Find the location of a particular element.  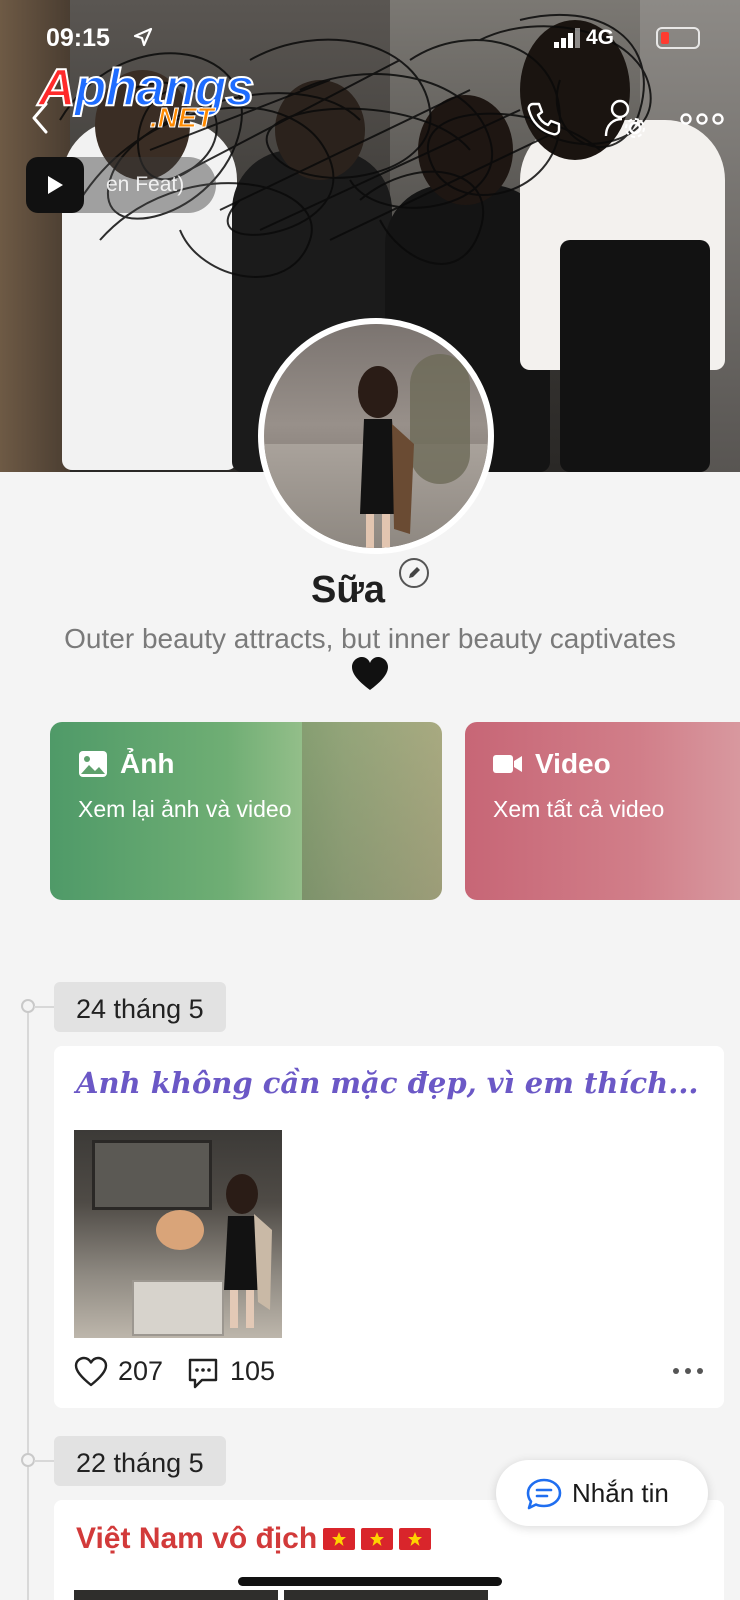

post-image is located at coordinates (178, 1234).